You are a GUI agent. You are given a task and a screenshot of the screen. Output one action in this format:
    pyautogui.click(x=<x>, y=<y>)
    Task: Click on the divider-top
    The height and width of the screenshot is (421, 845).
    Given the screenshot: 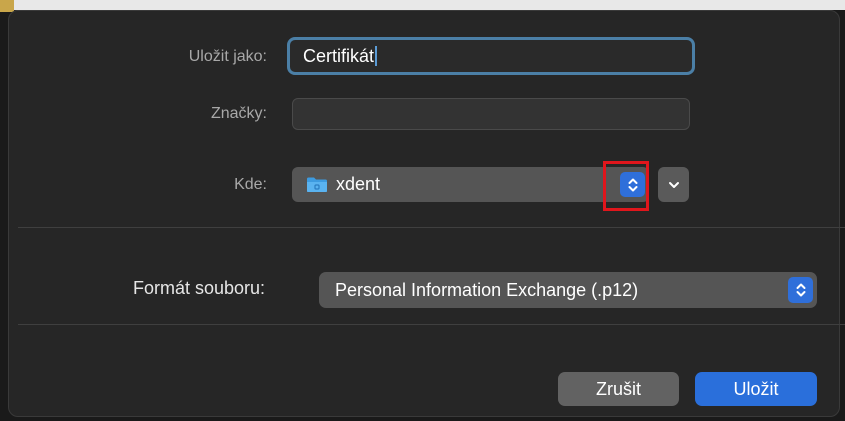 What is the action you would take?
    pyautogui.click(x=431, y=227)
    